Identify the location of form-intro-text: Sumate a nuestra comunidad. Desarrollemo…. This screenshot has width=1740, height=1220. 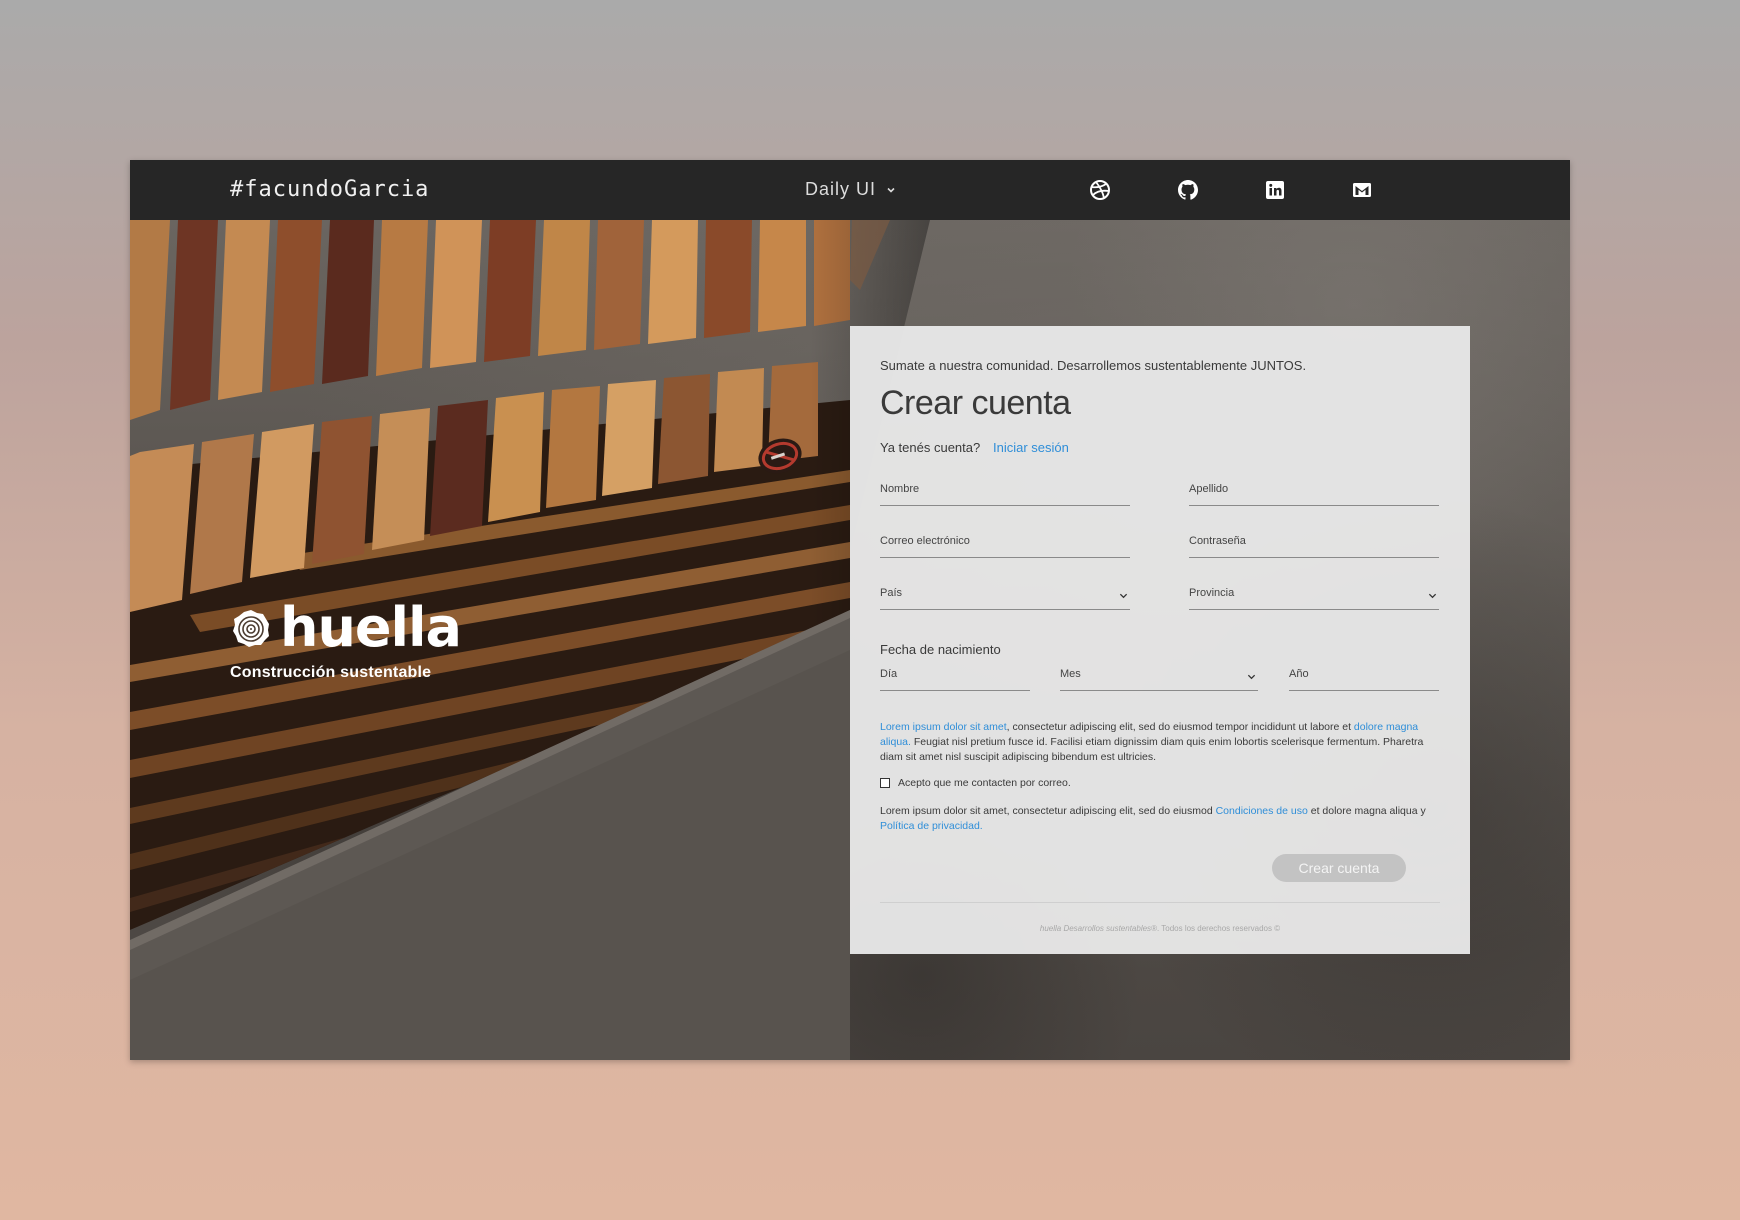
(1093, 365).